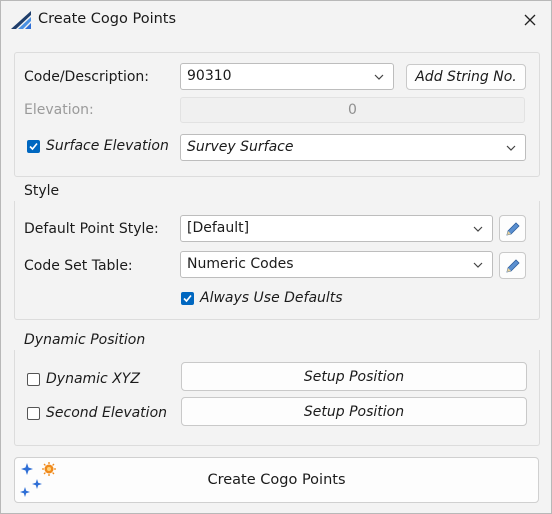 The width and height of the screenshot is (552, 514). I want to click on surface-value: Survey Surface, so click(240, 147).